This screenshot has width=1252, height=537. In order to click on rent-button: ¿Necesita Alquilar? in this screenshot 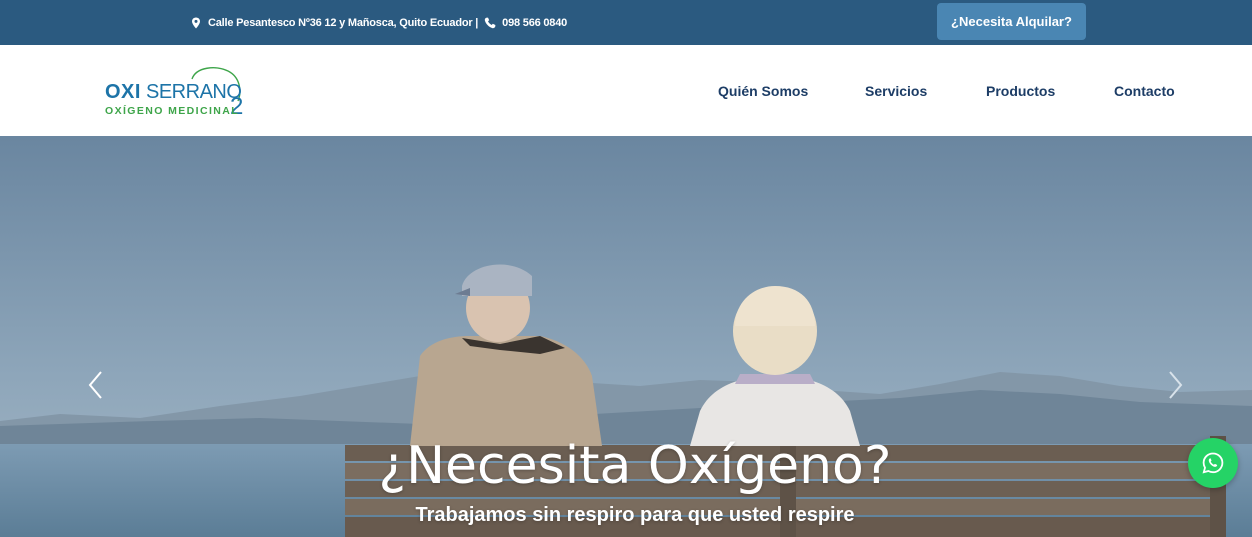, I will do `click(1011, 21)`.